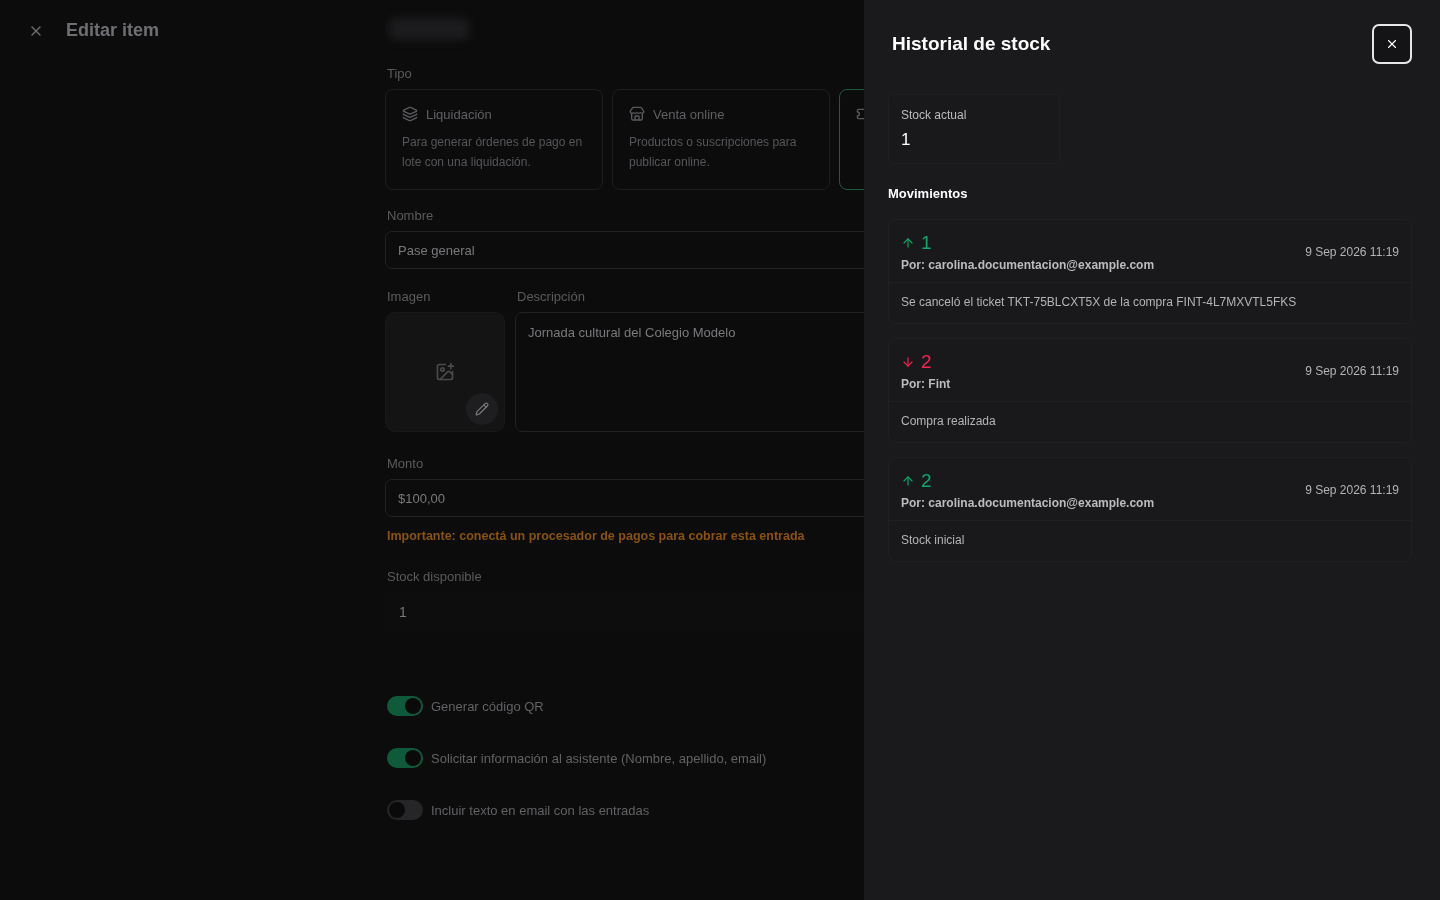 The height and width of the screenshot is (900, 1440). What do you see at coordinates (400, 73) in the screenshot?
I see `field-label: Tipo` at bounding box center [400, 73].